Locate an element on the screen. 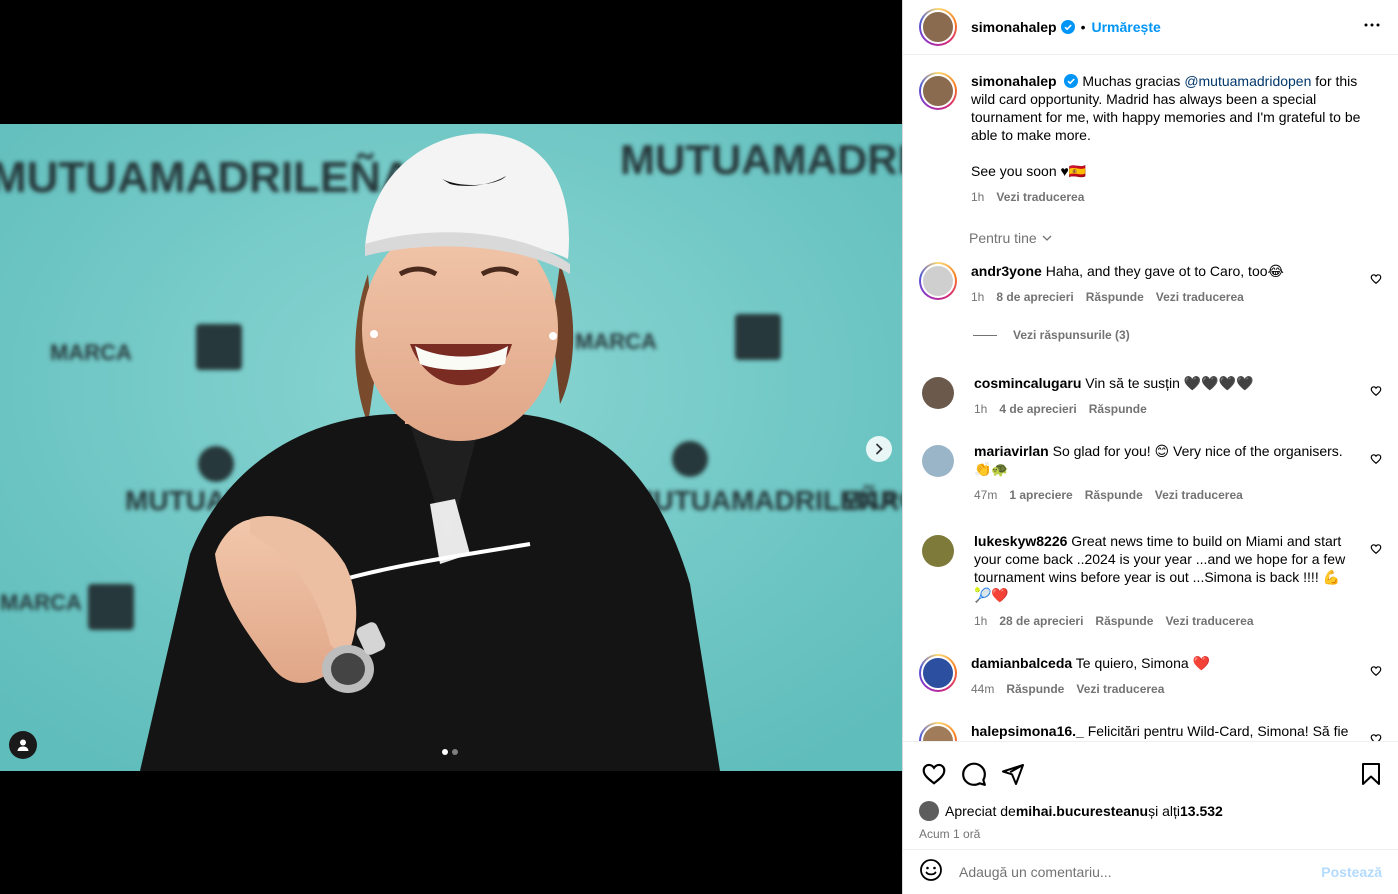 The image size is (1398, 894). post-header: simonahalep • Urmărește is located at coordinates (1150, 27).